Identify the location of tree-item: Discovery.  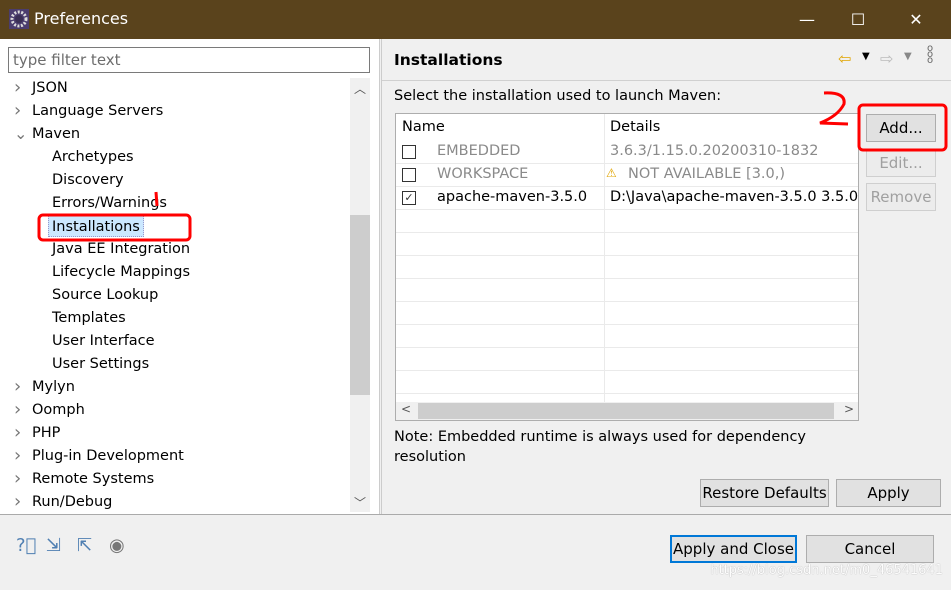
(88, 180).